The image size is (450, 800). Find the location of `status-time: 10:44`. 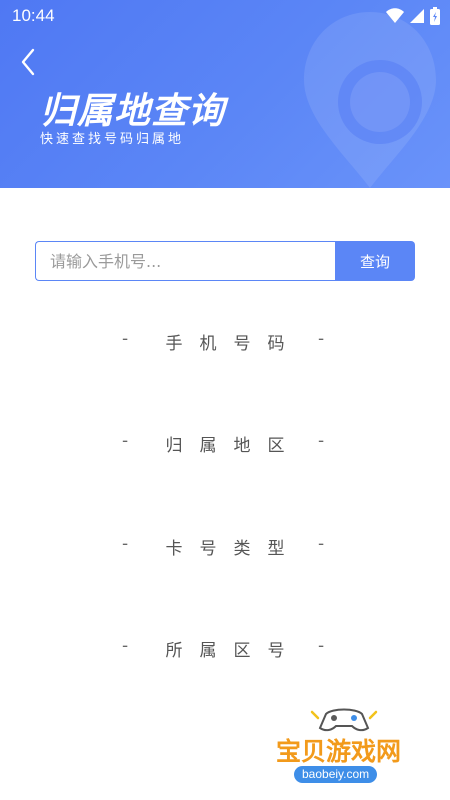

status-time: 10:44 is located at coordinates (33, 15).